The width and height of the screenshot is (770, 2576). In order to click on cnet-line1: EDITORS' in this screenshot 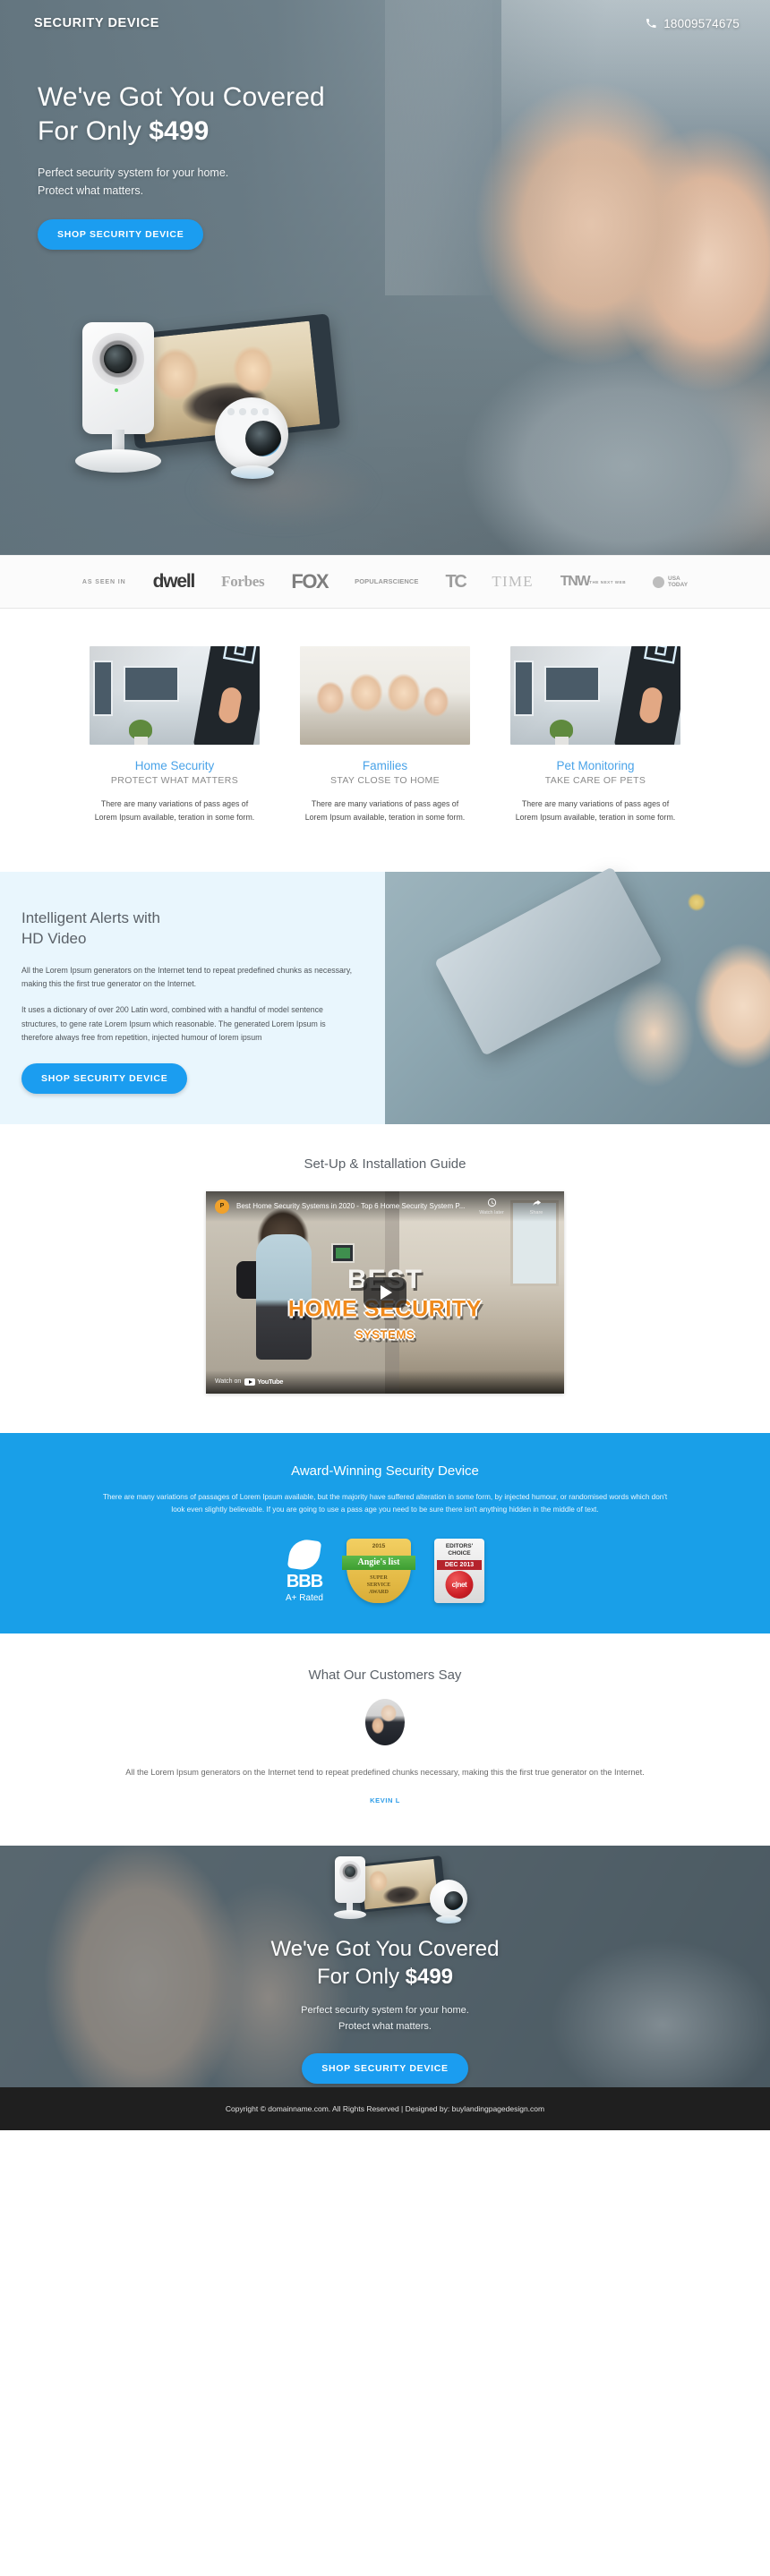, I will do `click(459, 1545)`.